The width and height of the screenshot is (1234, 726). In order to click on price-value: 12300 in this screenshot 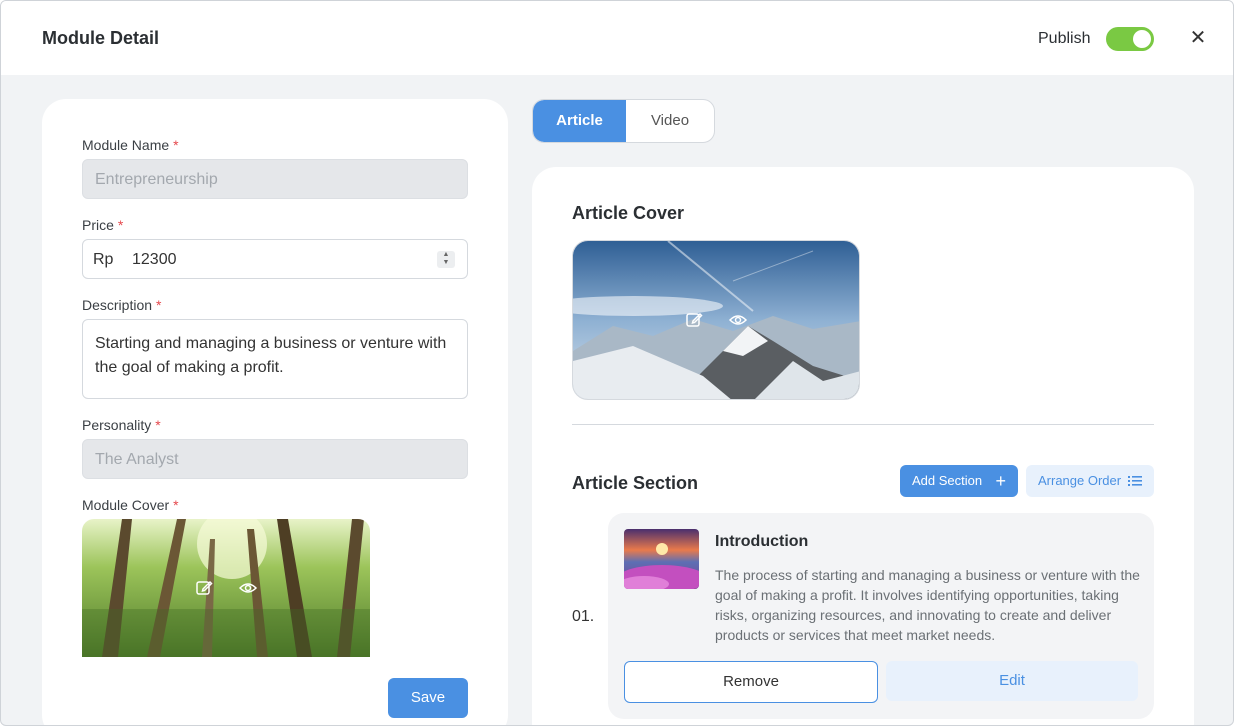, I will do `click(154, 259)`.